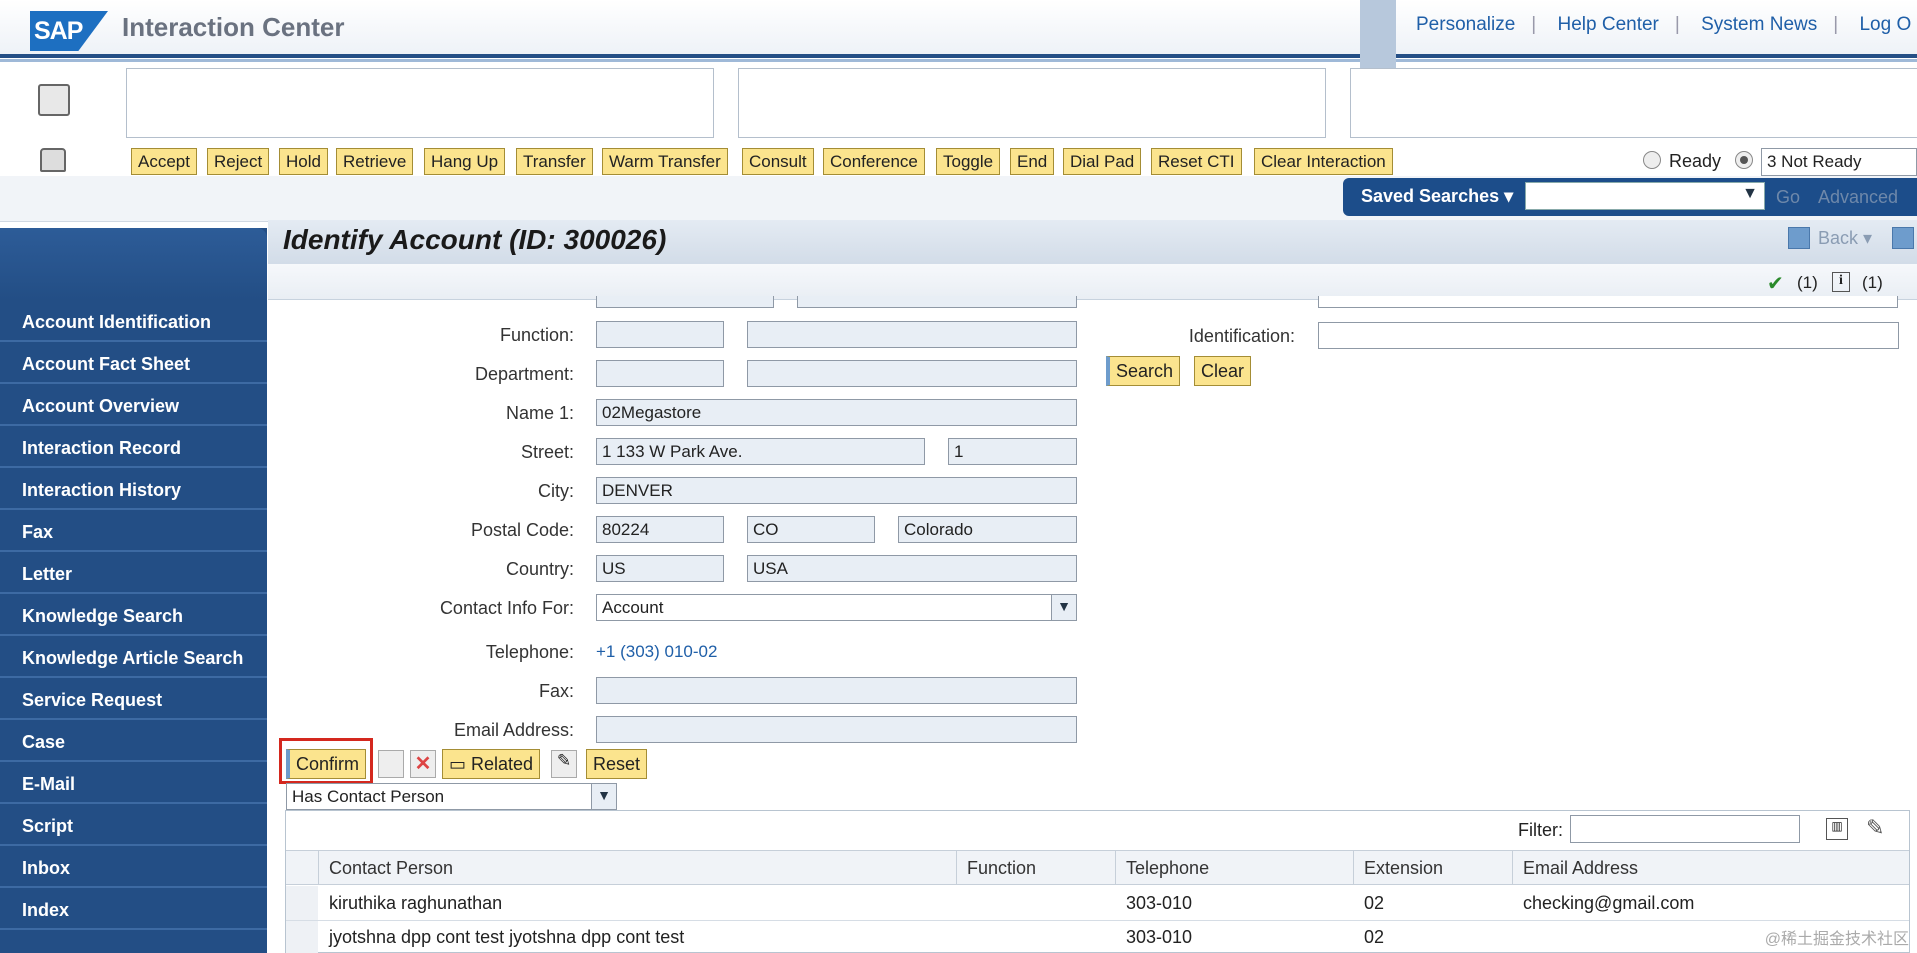 The width and height of the screenshot is (1917, 953). What do you see at coordinates (836, 607) in the screenshot?
I see `contact-info-select: Account ▼` at bounding box center [836, 607].